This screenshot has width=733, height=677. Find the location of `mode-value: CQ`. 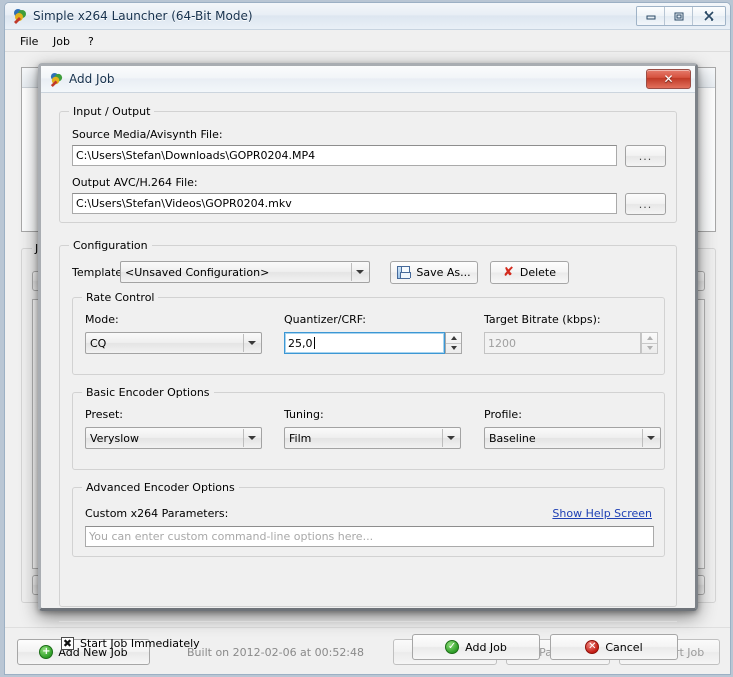

mode-value: CQ is located at coordinates (98, 343).